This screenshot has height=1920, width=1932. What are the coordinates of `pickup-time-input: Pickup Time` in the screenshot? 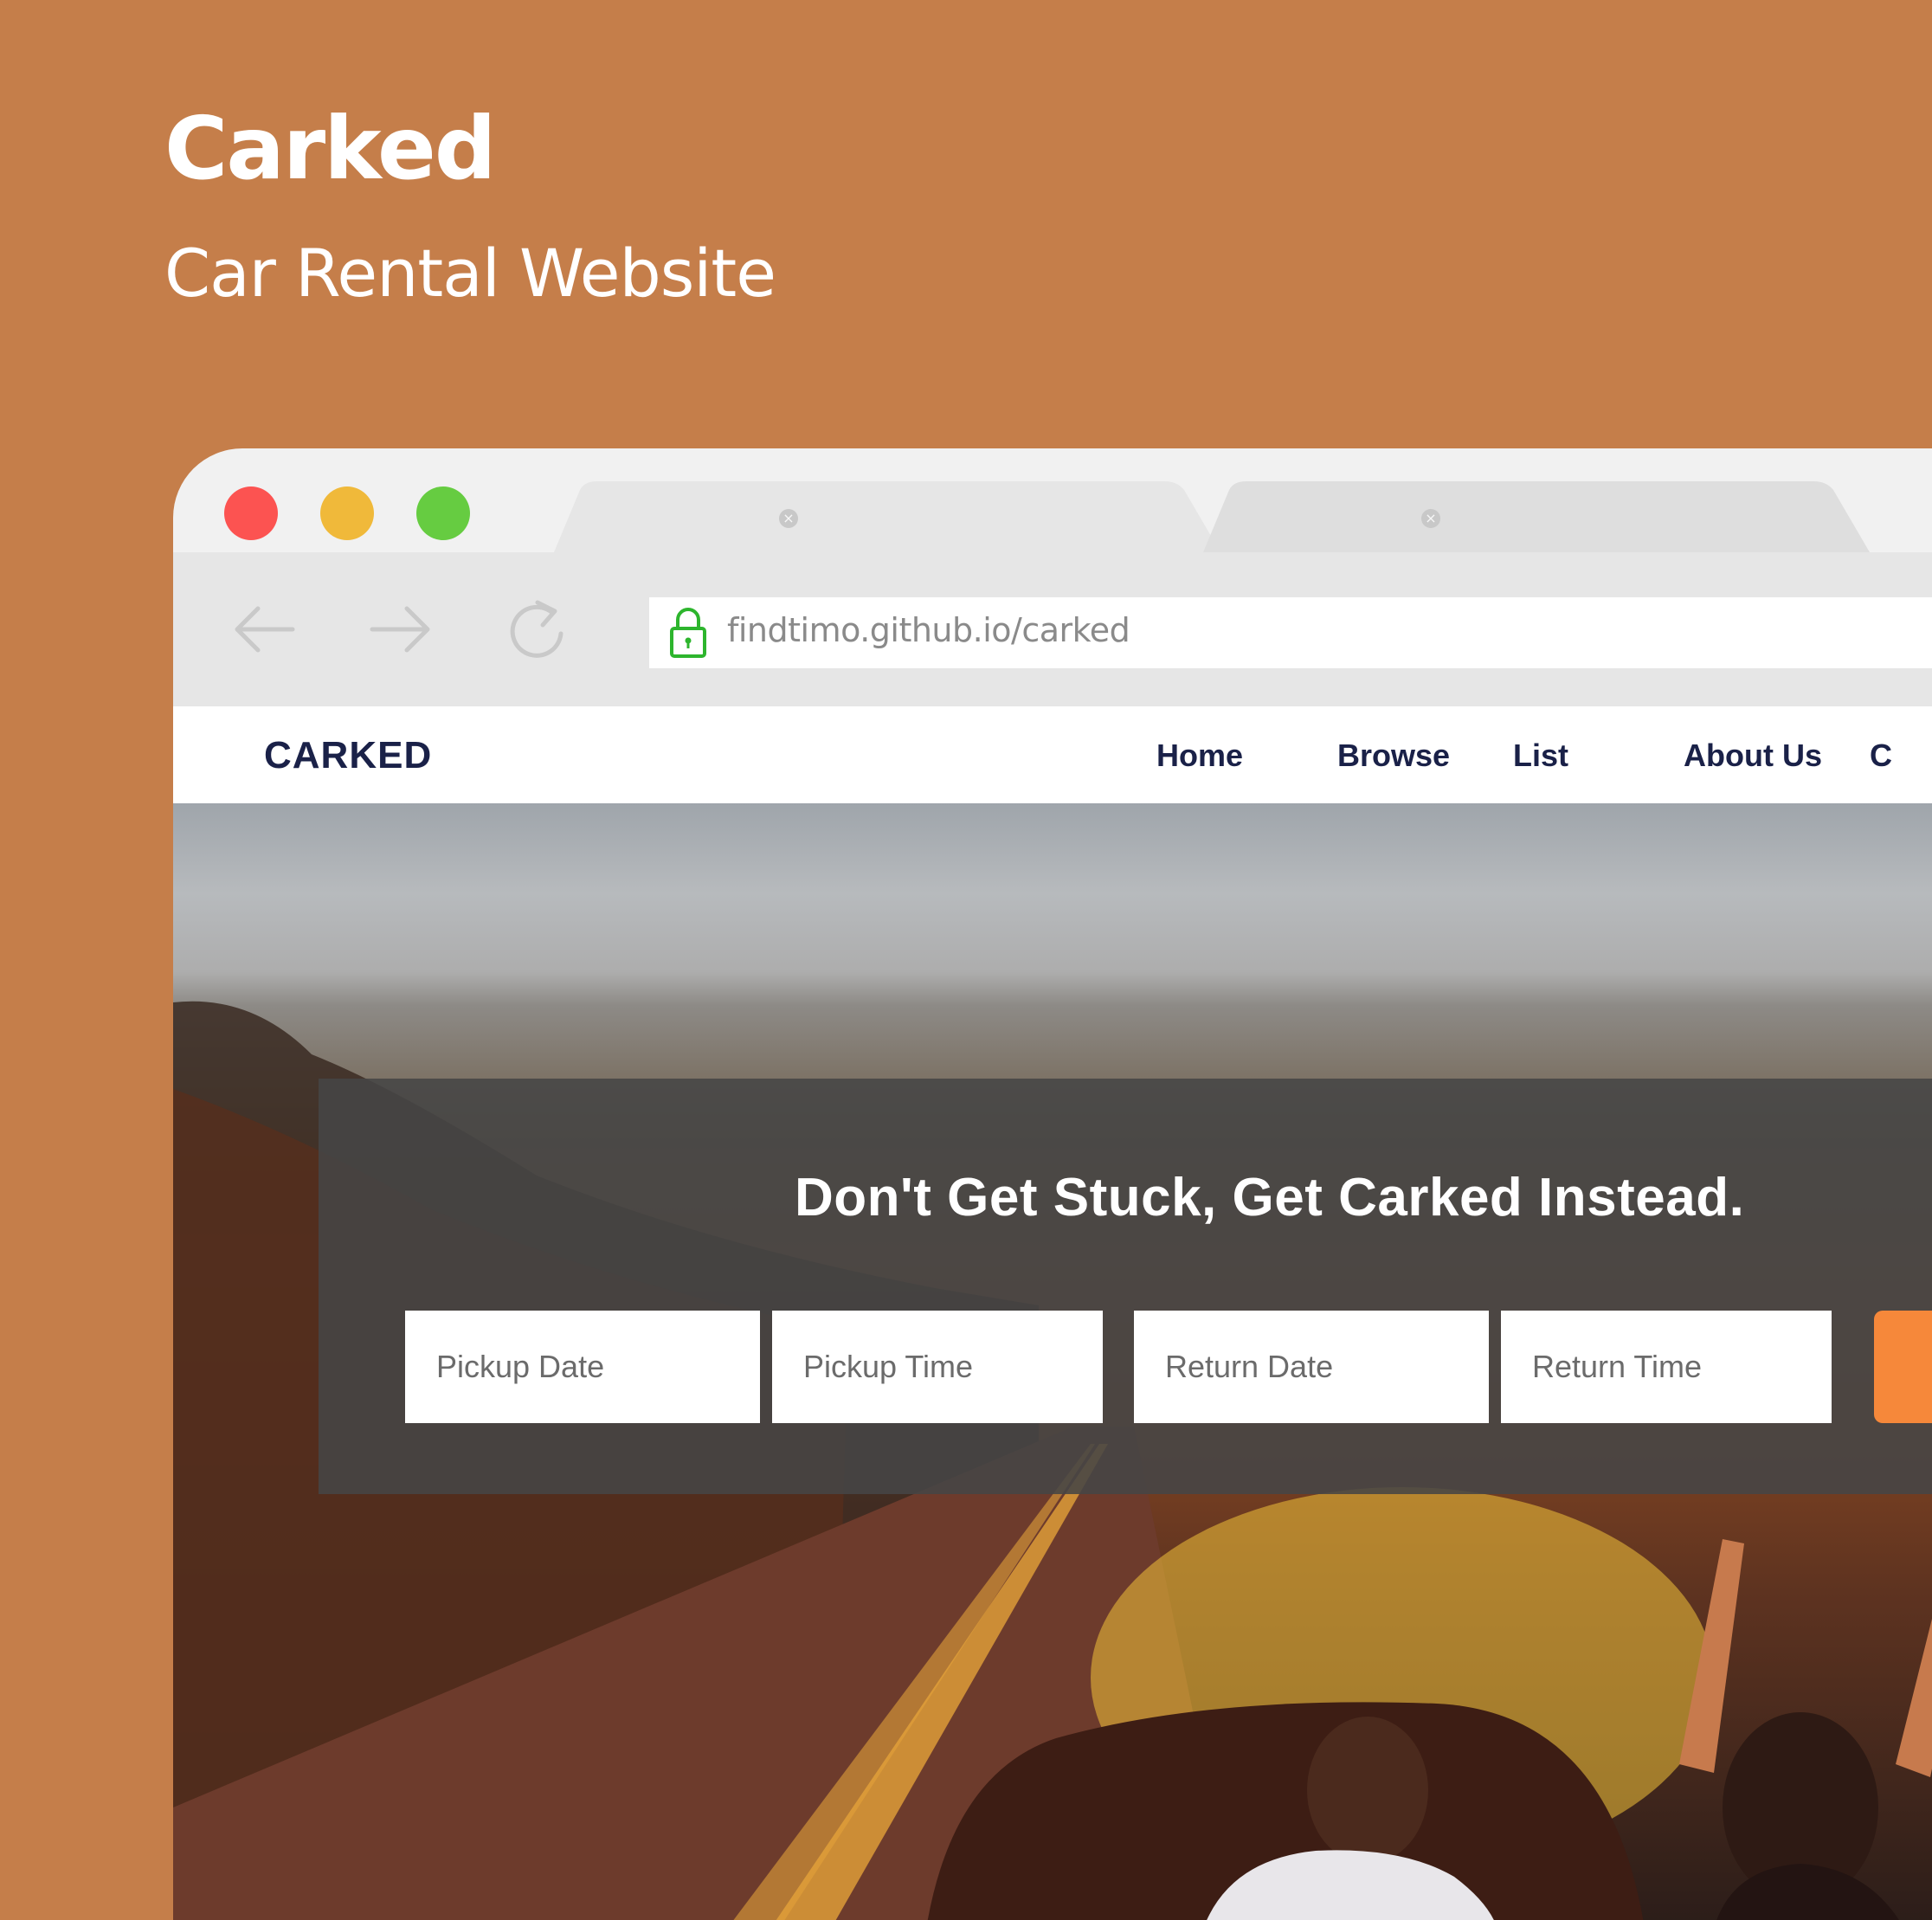 It's located at (937, 1367).